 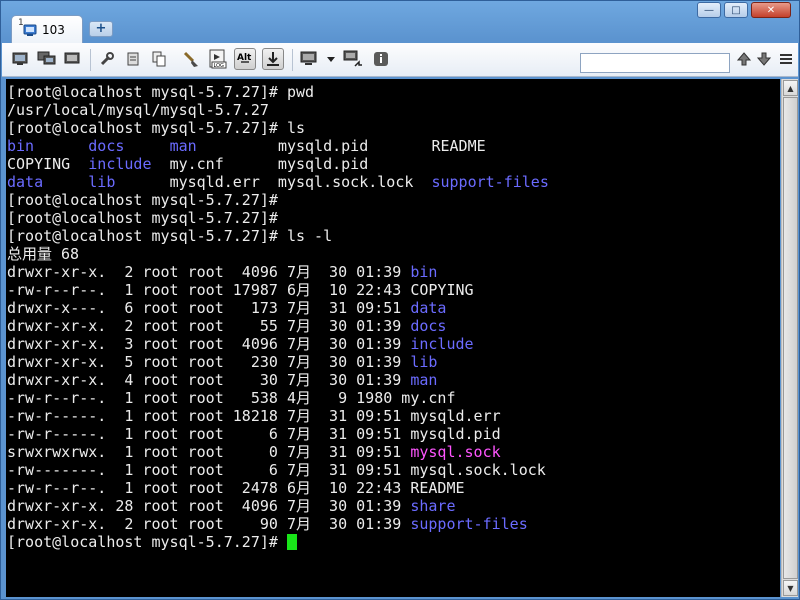 What do you see at coordinates (47, 59) in the screenshot?
I see `duplicate-session-button` at bounding box center [47, 59].